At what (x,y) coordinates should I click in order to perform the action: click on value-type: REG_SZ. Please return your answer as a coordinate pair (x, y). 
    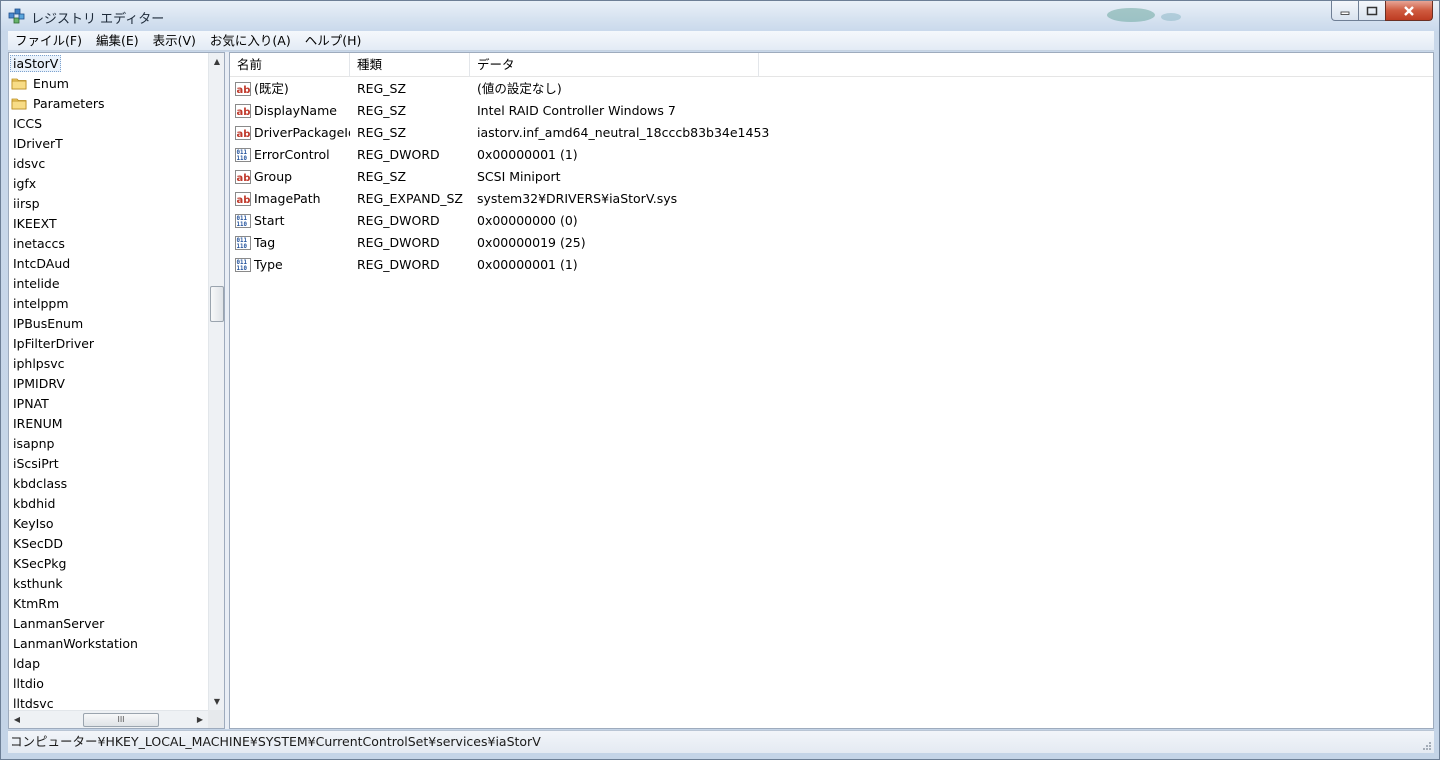
    Looking at the image, I should click on (382, 110).